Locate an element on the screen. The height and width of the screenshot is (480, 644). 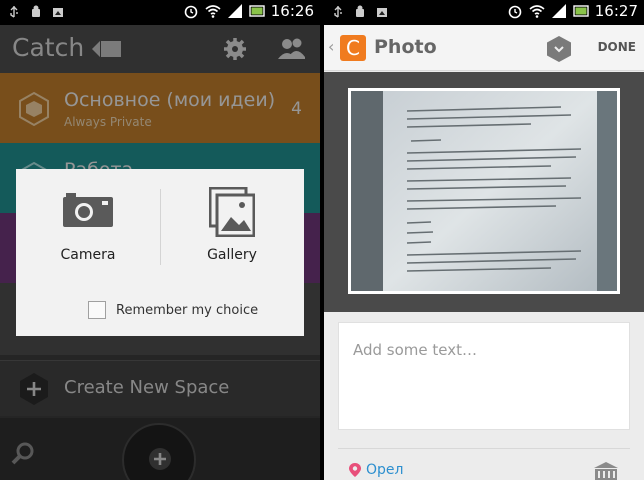
status-bar: 16:26 is located at coordinates (160, 12).